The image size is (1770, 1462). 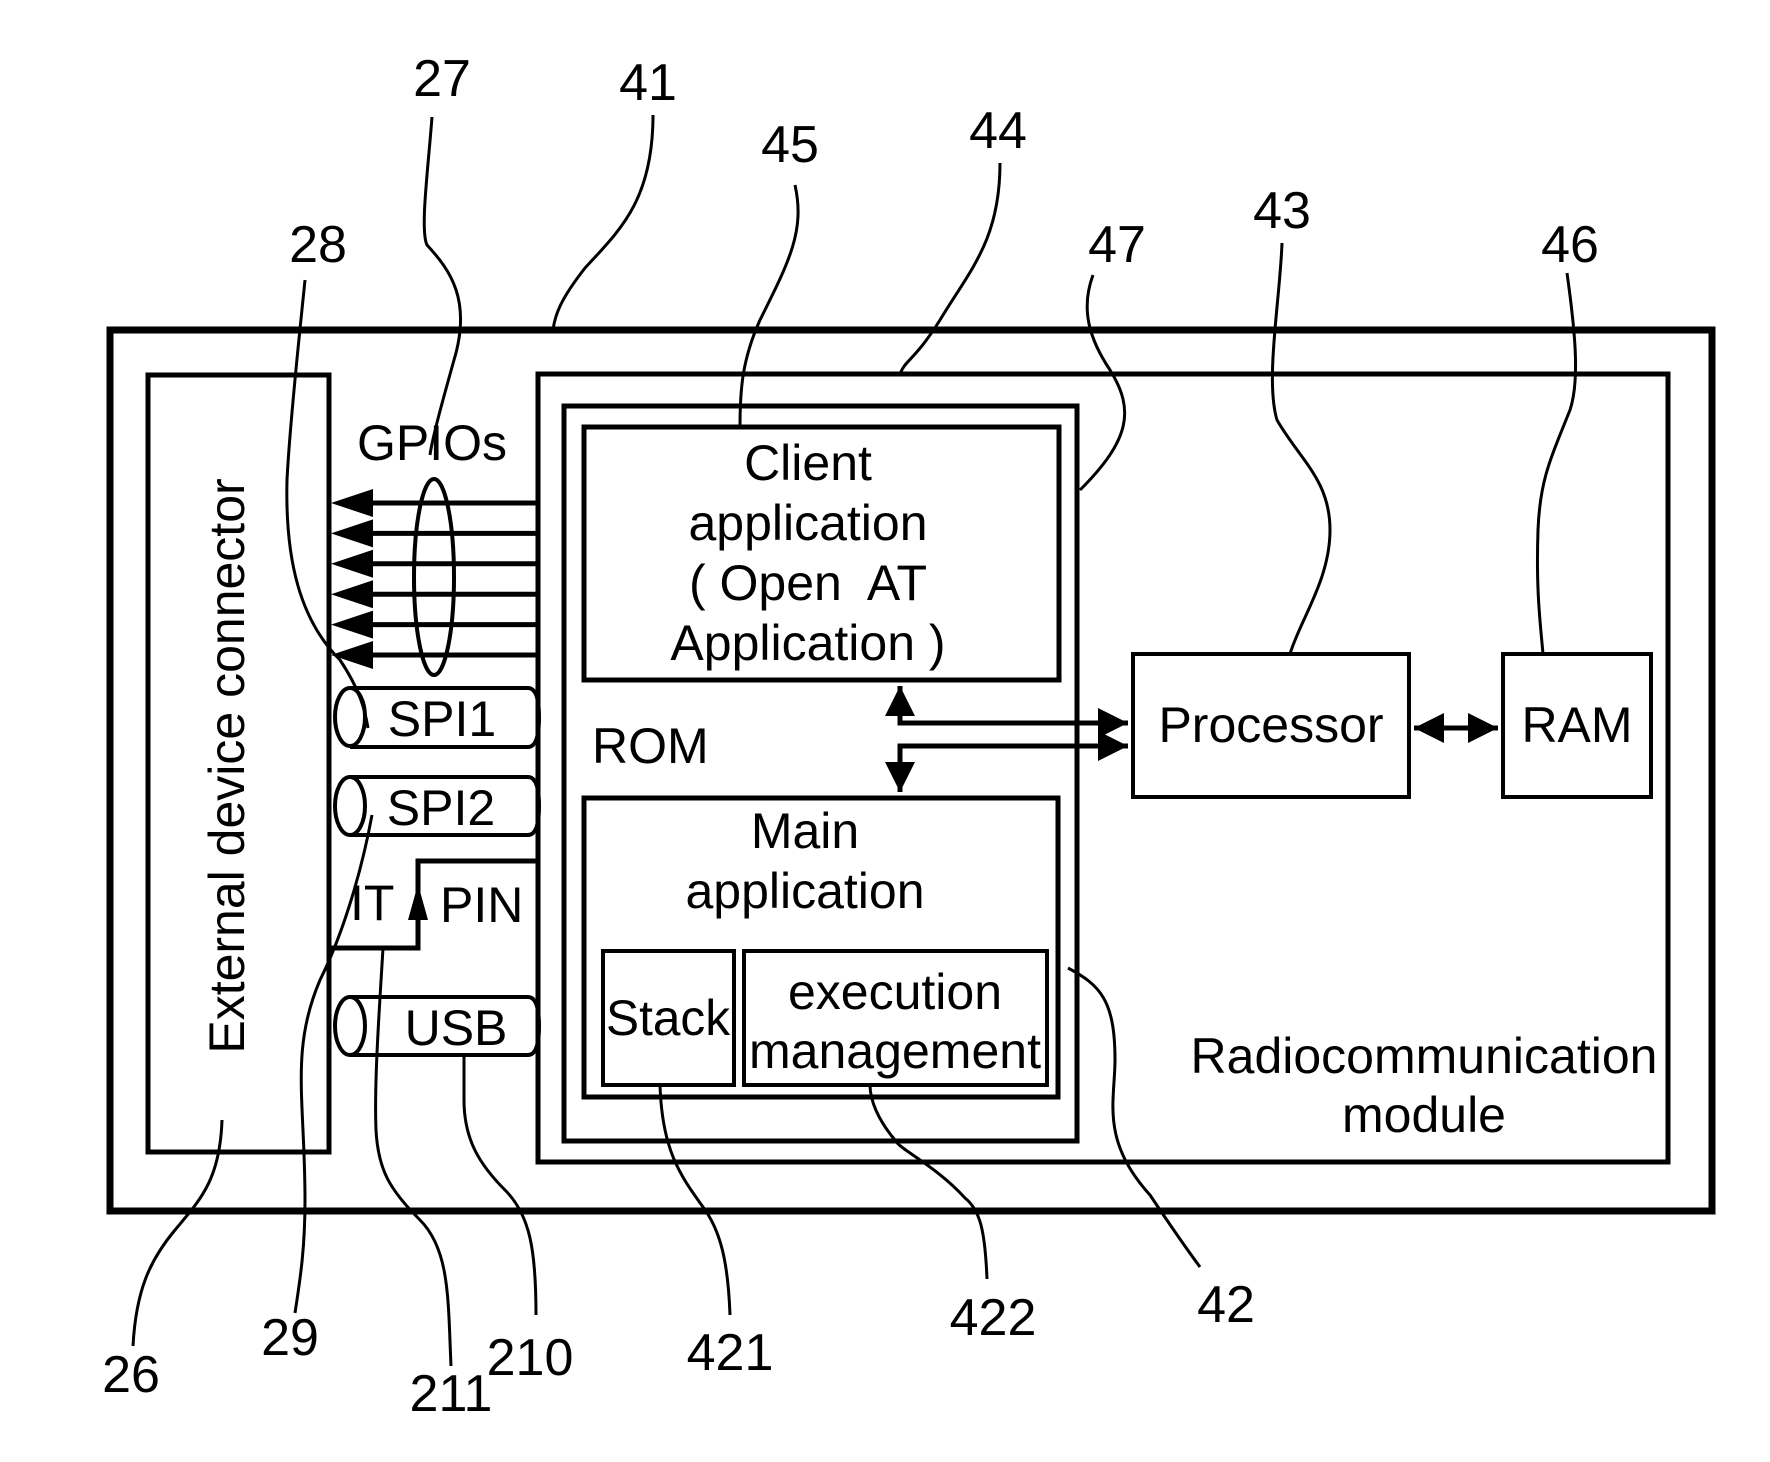 I want to click on client-app-line2: application, so click(x=807, y=523).